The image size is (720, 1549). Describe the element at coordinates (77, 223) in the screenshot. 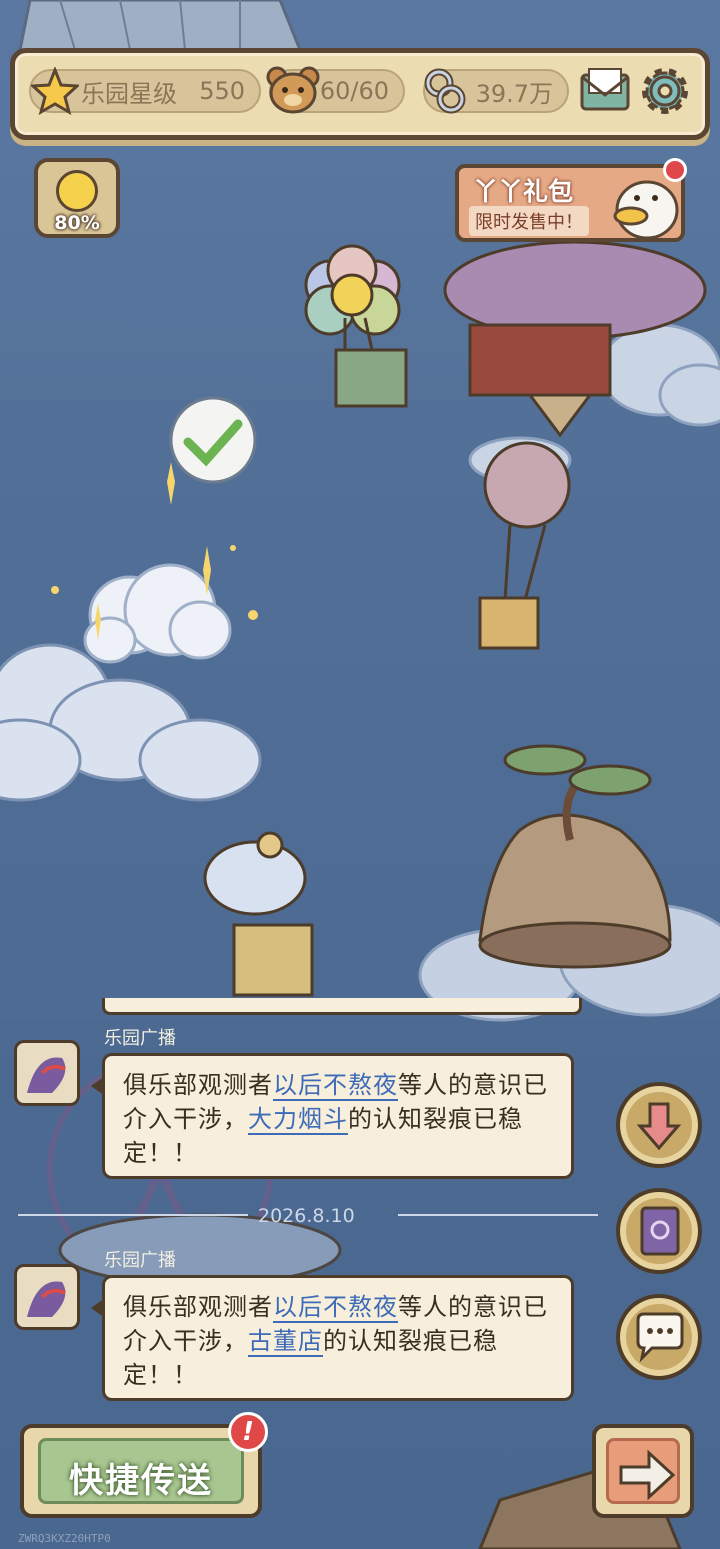

I see `mood-percent: 80%` at that location.